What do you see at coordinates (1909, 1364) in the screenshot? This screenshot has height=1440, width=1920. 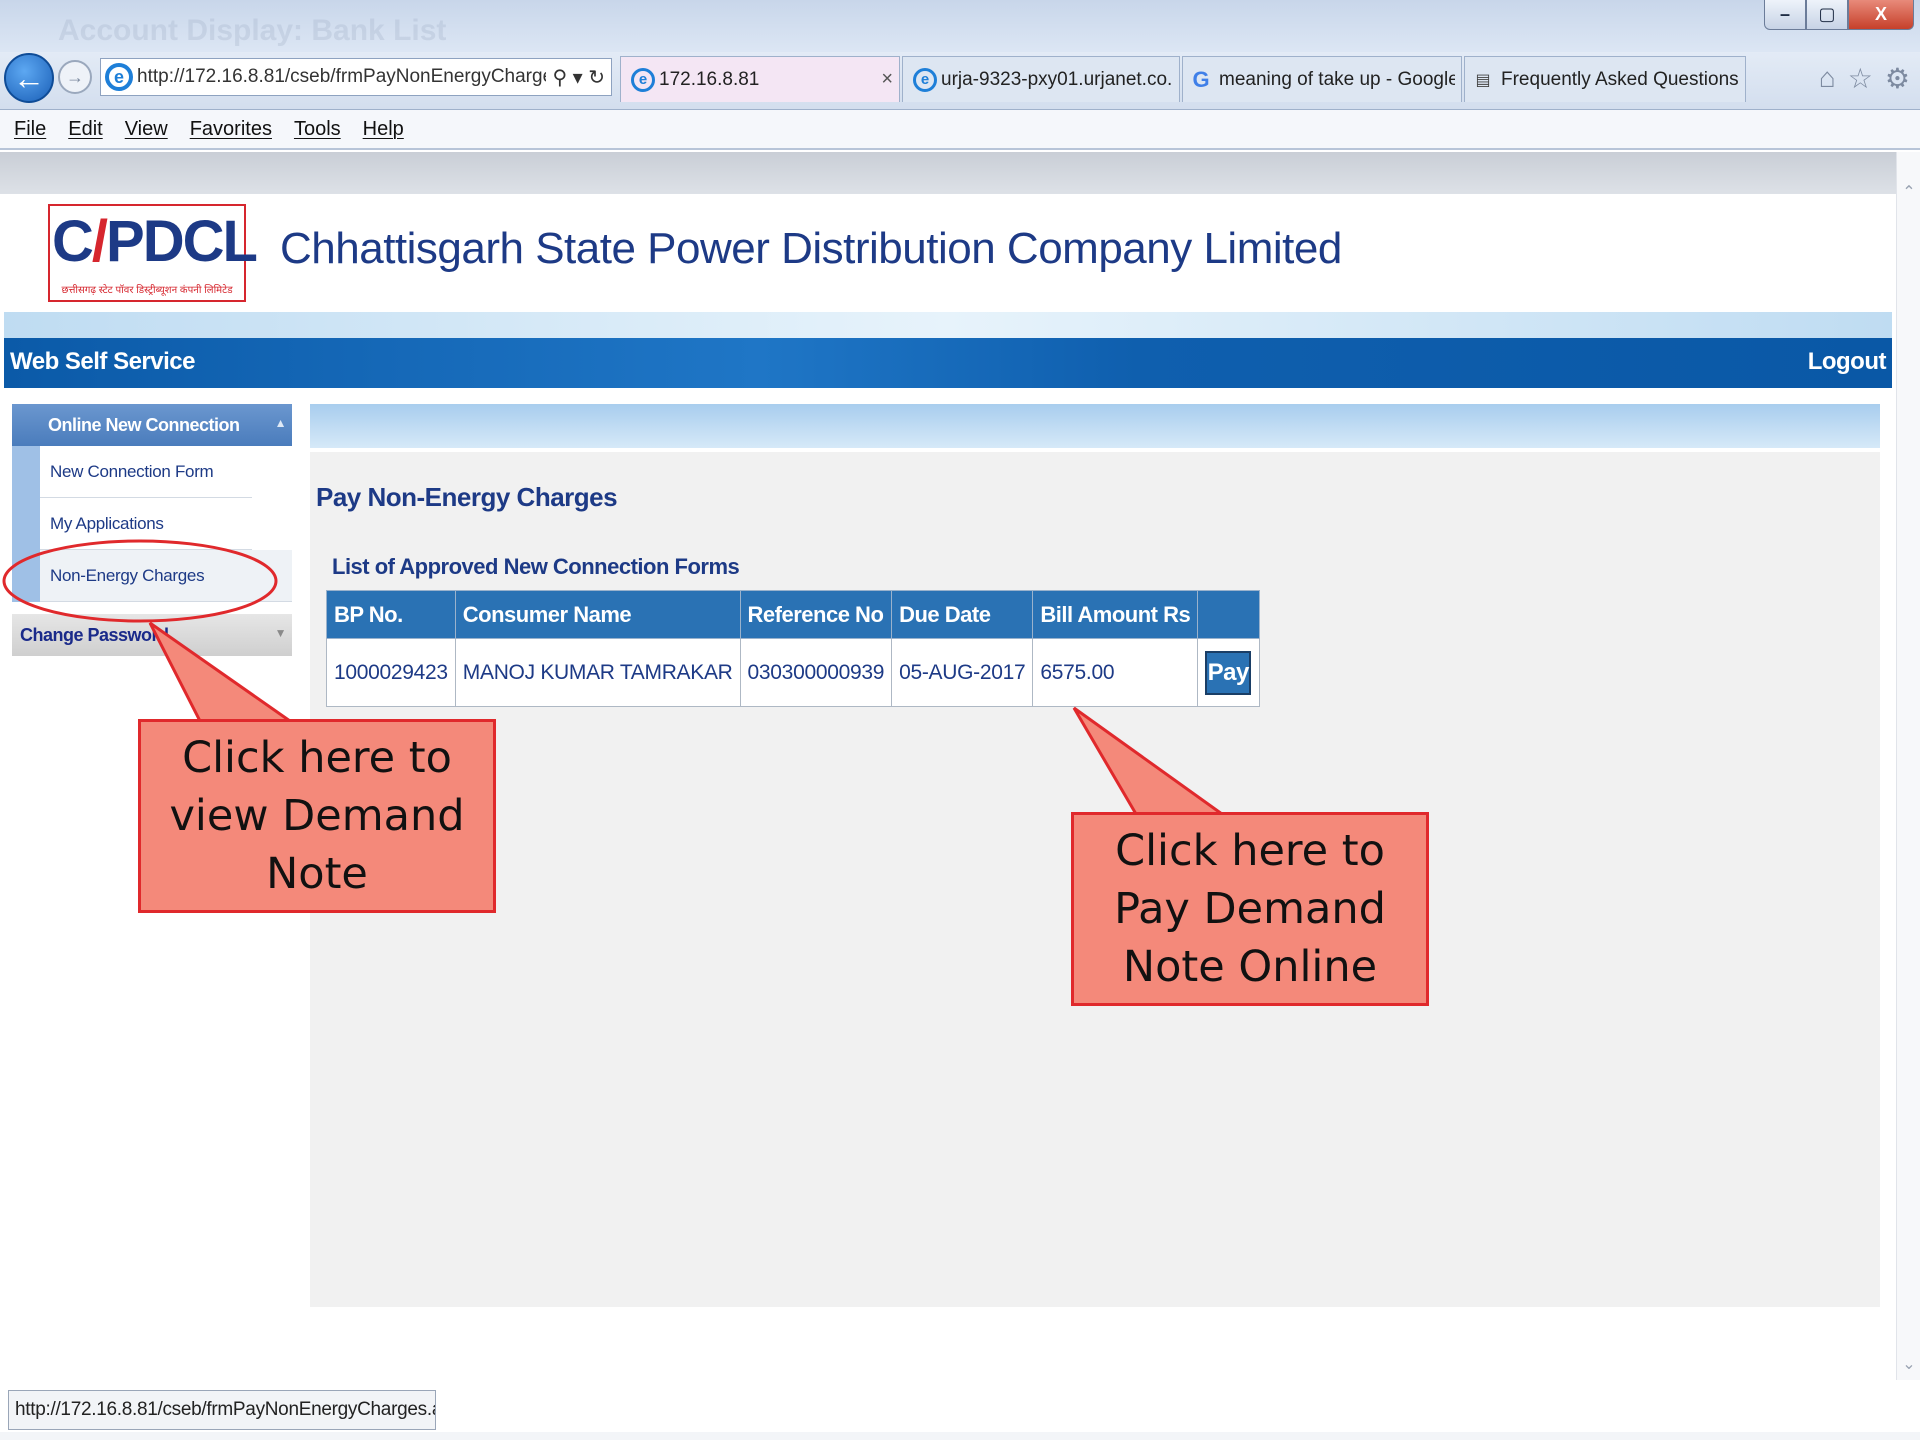 I see `scroll-down-icon: ⌄` at bounding box center [1909, 1364].